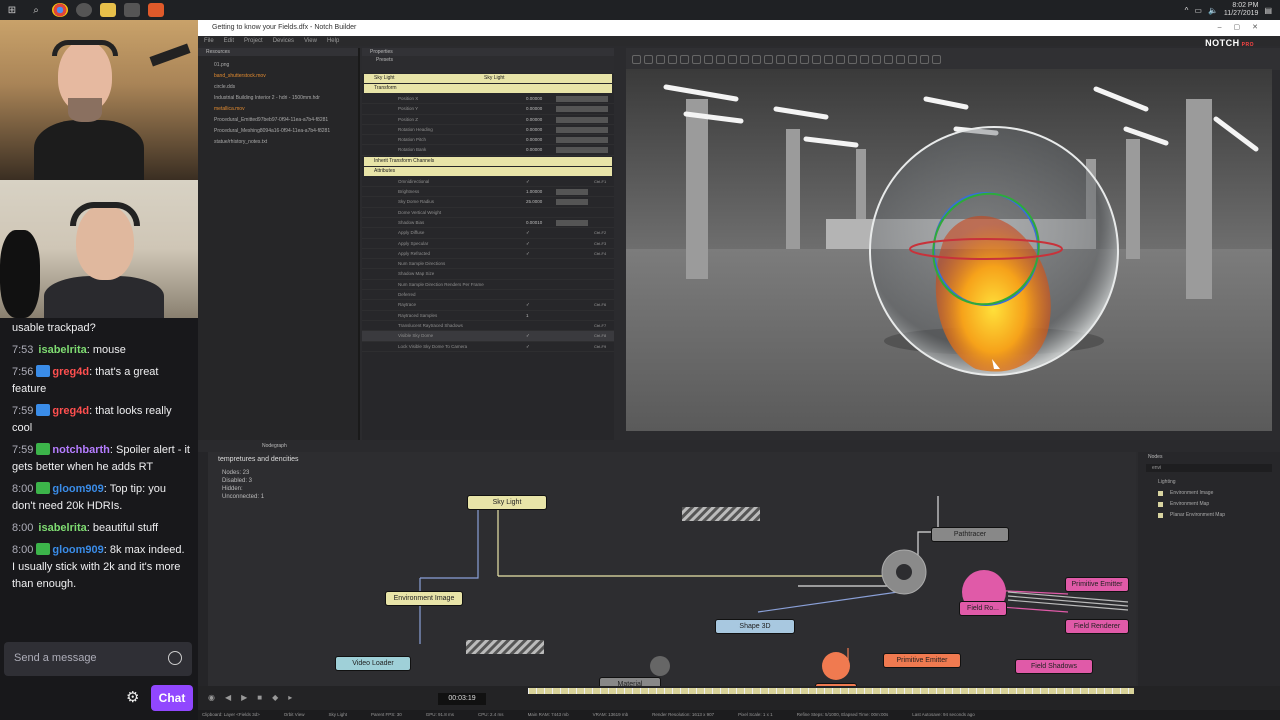  Describe the element at coordinates (739, 698) in the screenshot. I see `timeline: 00:03:19 ◉◀▶■◆▸` at that location.